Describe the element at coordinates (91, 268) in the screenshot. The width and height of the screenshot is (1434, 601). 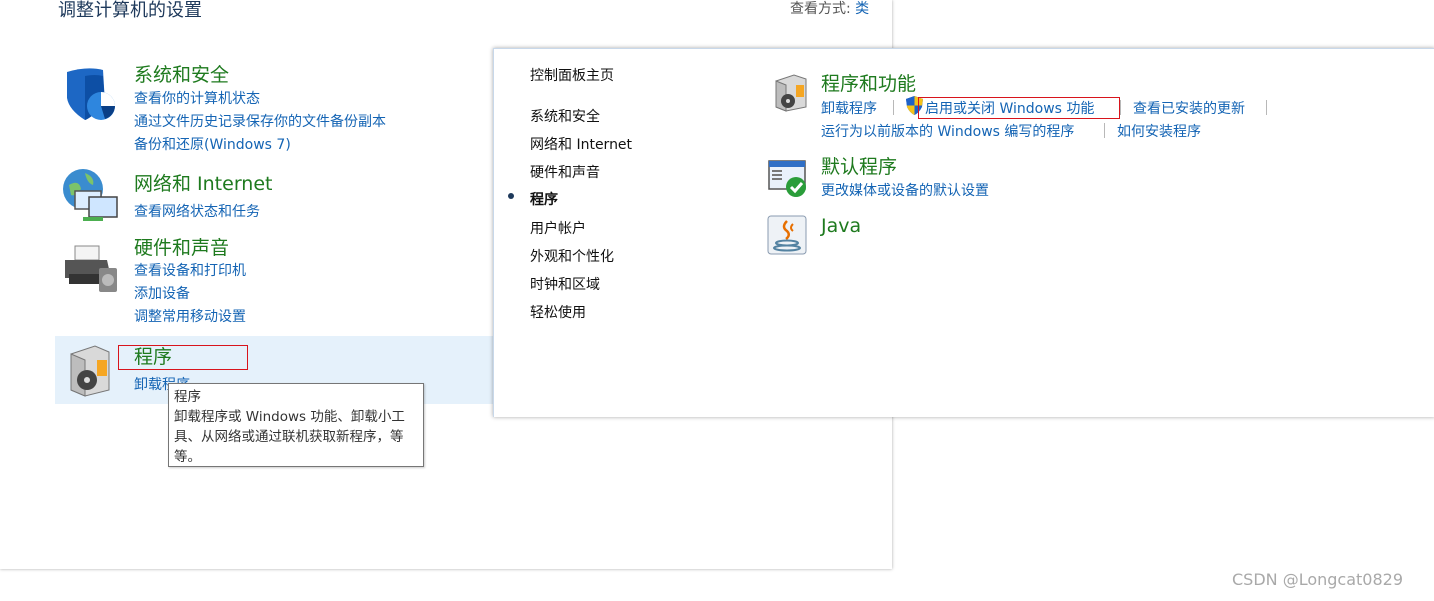
I see `printer-icon` at that location.